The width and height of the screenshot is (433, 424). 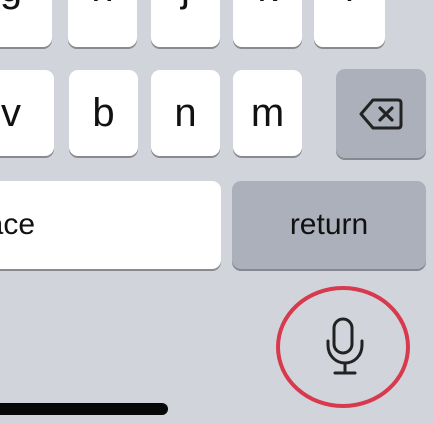 I want to click on delete-key, so click(x=381, y=113).